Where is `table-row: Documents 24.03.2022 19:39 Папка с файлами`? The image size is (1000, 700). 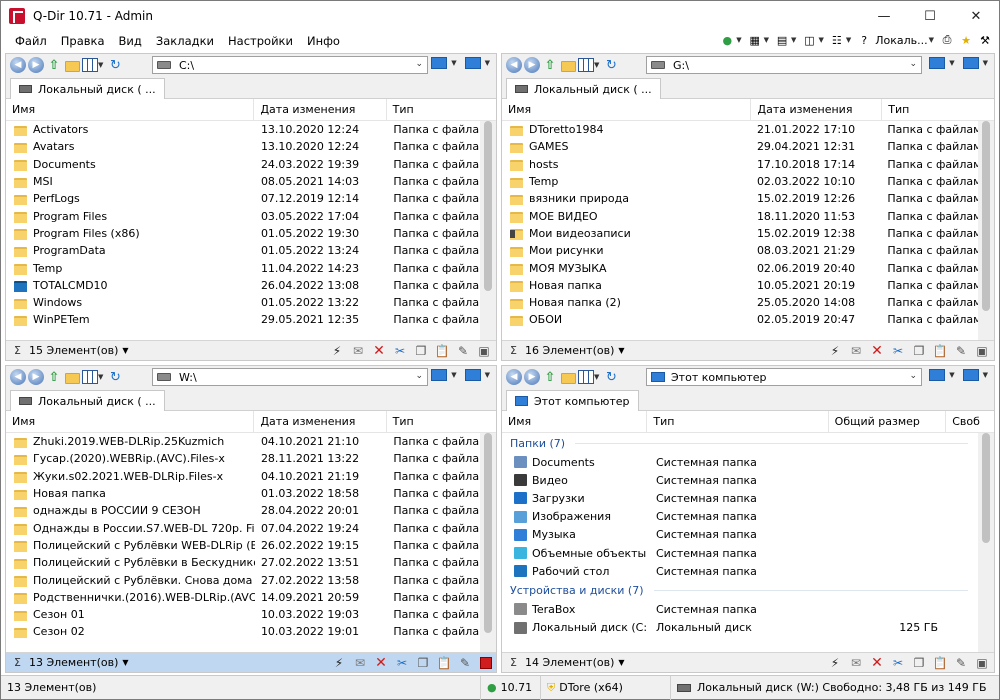
table-row: Documents 24.03.2022 19:39 Папка с файлами is located at coordinates (243, 164).